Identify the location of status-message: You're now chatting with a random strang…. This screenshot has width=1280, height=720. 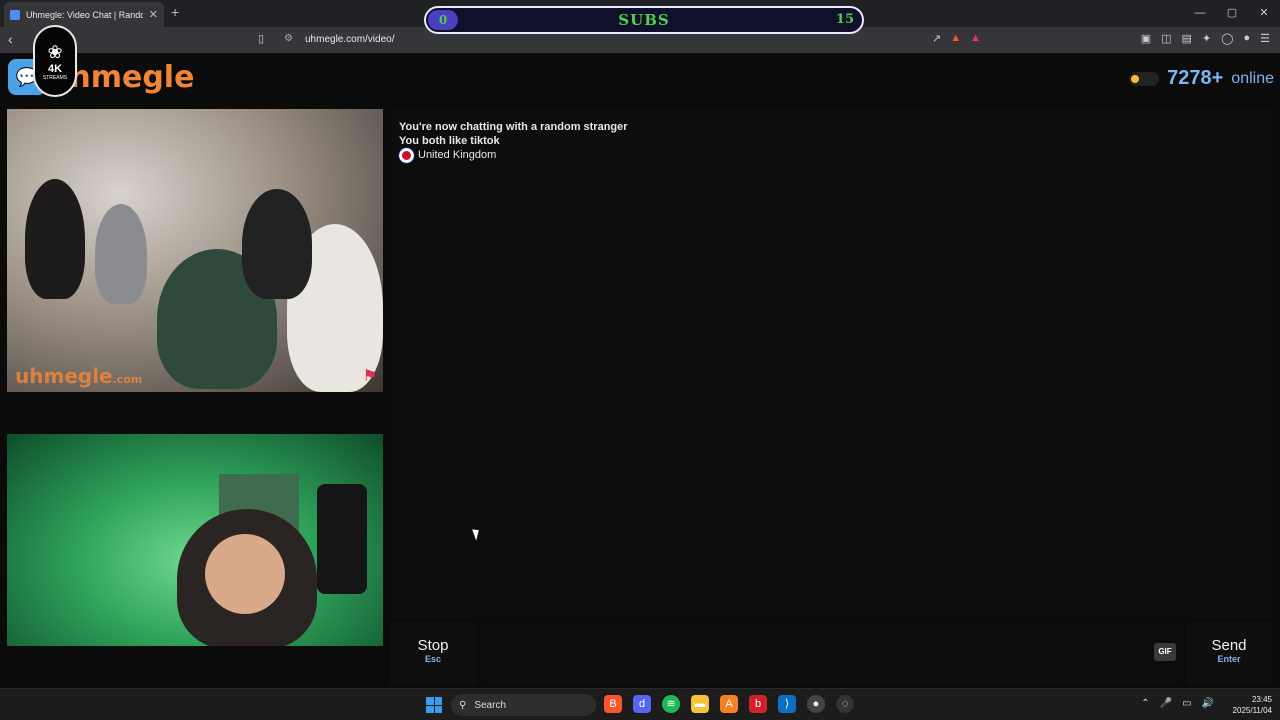
(513, 127).